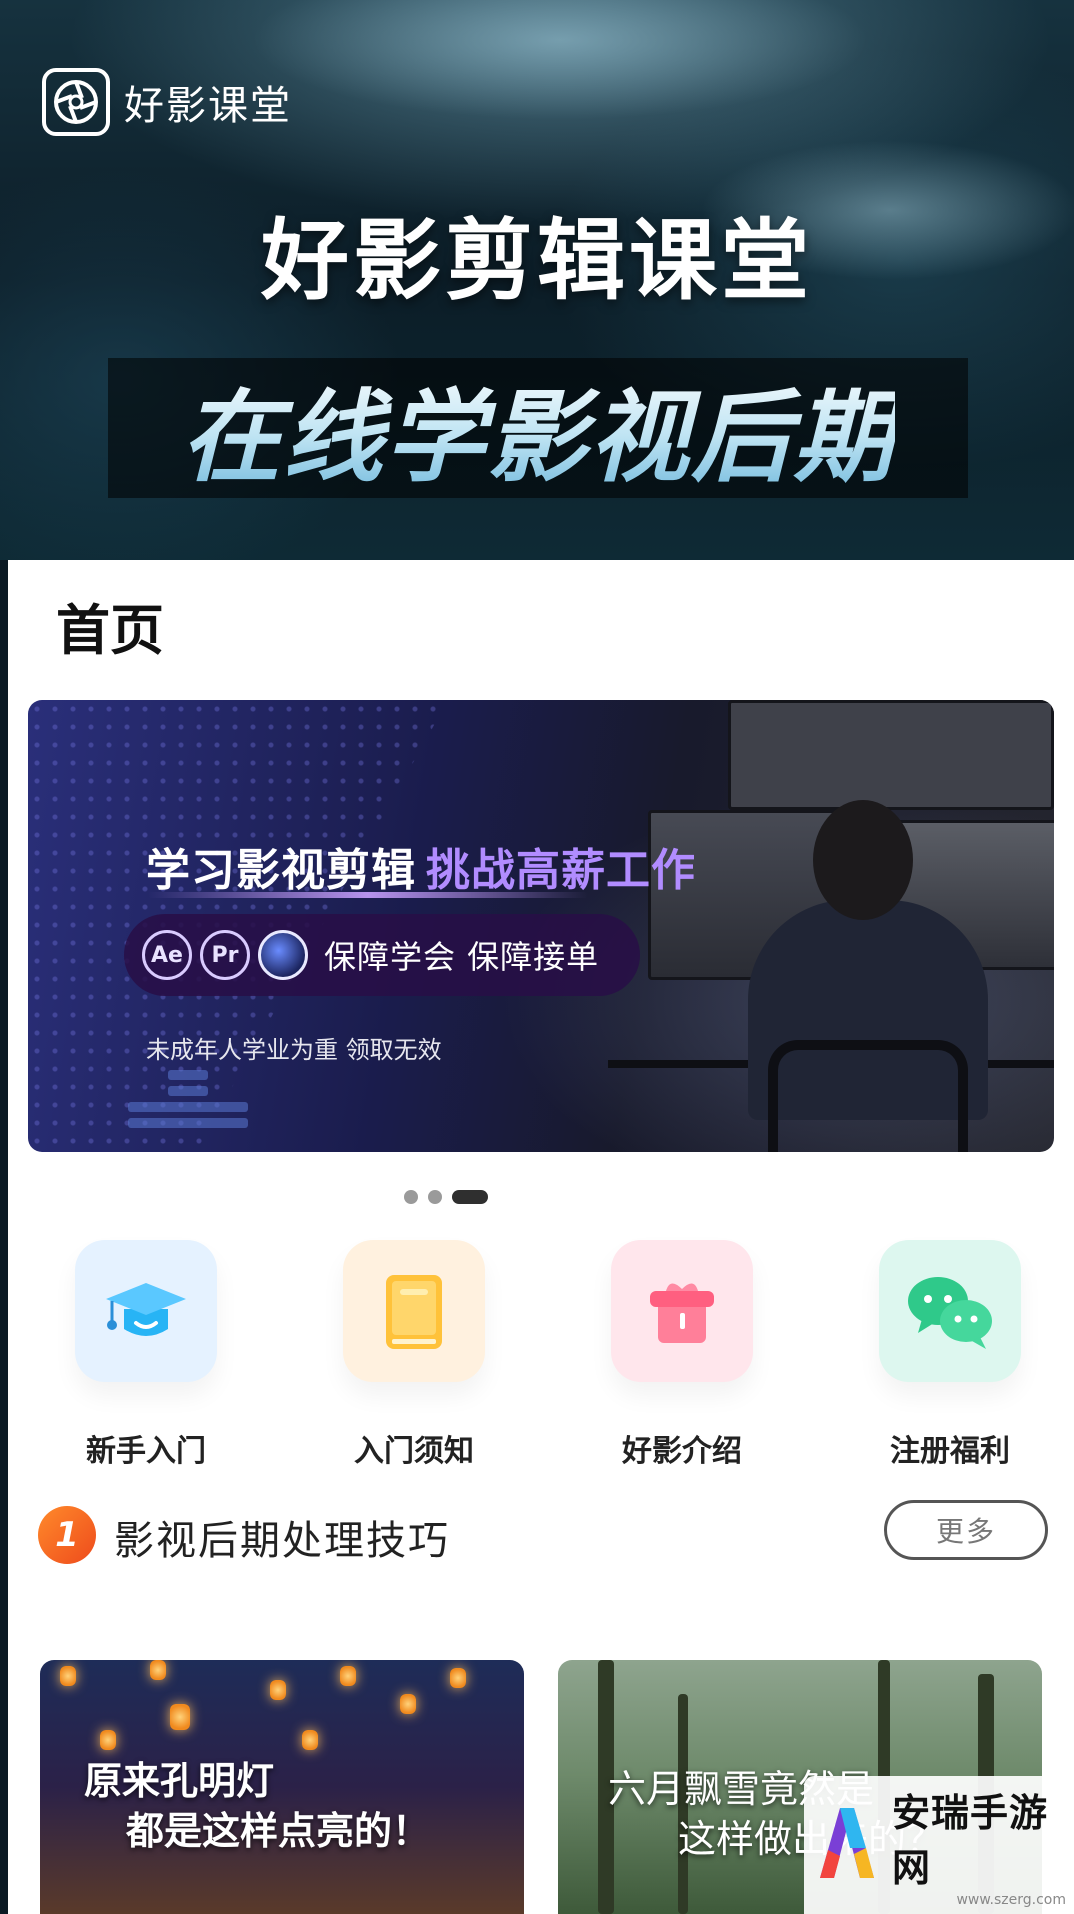  Describe the element at coordinates (950, 1311) in the screenshot. I see `chat-bubbles-icon` at that location.